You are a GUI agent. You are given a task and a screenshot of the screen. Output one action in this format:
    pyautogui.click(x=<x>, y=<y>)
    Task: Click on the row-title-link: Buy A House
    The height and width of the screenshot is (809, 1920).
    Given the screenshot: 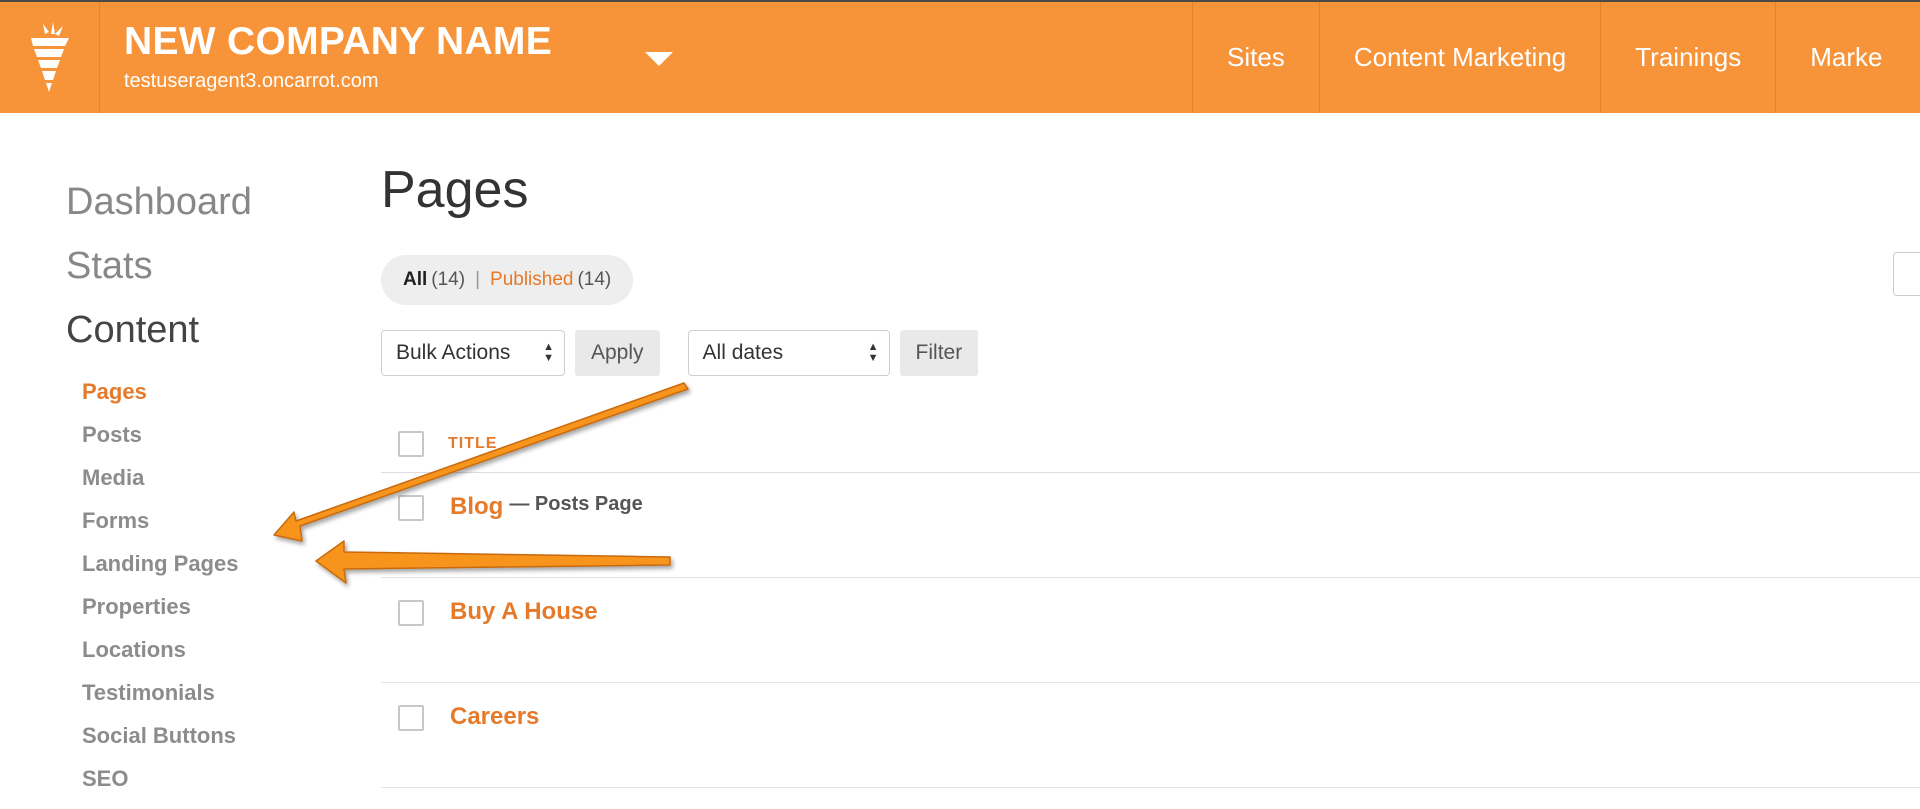 What is the action you would take?
    pyautogui.click(x=524, y=612)
    